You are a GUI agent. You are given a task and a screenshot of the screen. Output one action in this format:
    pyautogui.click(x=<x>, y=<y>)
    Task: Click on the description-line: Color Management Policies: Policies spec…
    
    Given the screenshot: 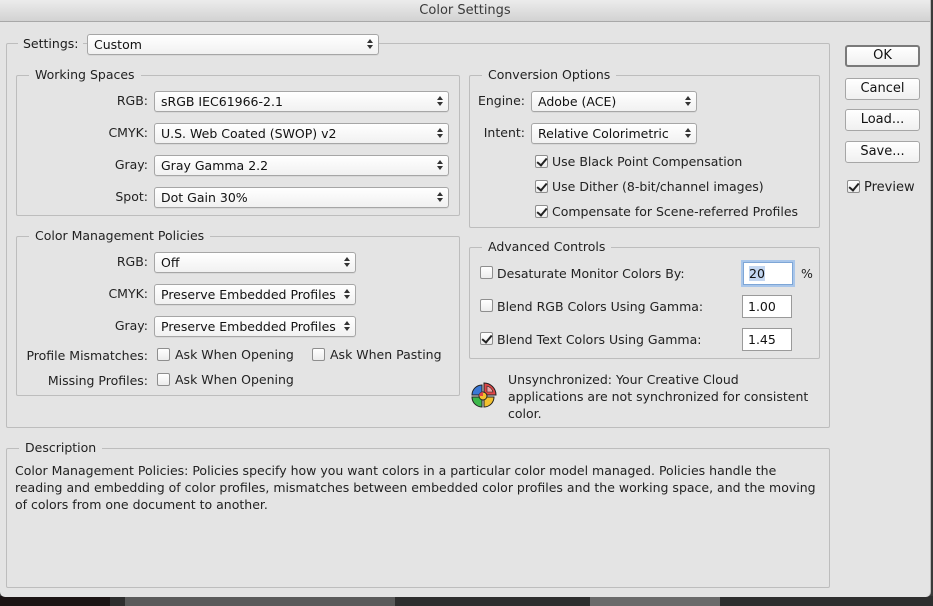 What is the action you would take?
    pyautogui.click(x=396, y=470)
    